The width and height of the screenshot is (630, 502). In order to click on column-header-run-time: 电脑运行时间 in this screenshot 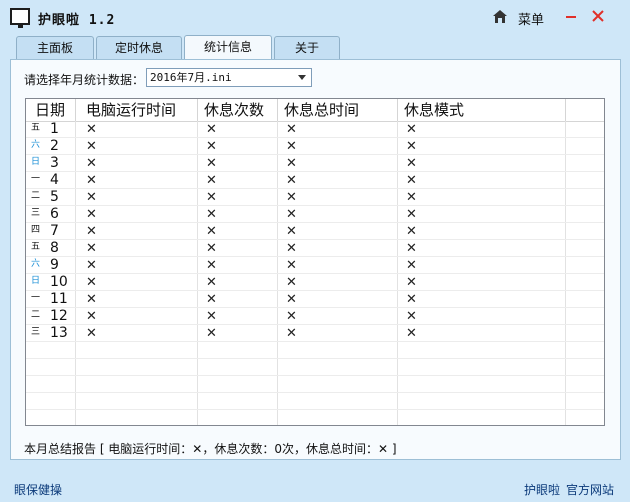, I will do `click(137, 110)`.